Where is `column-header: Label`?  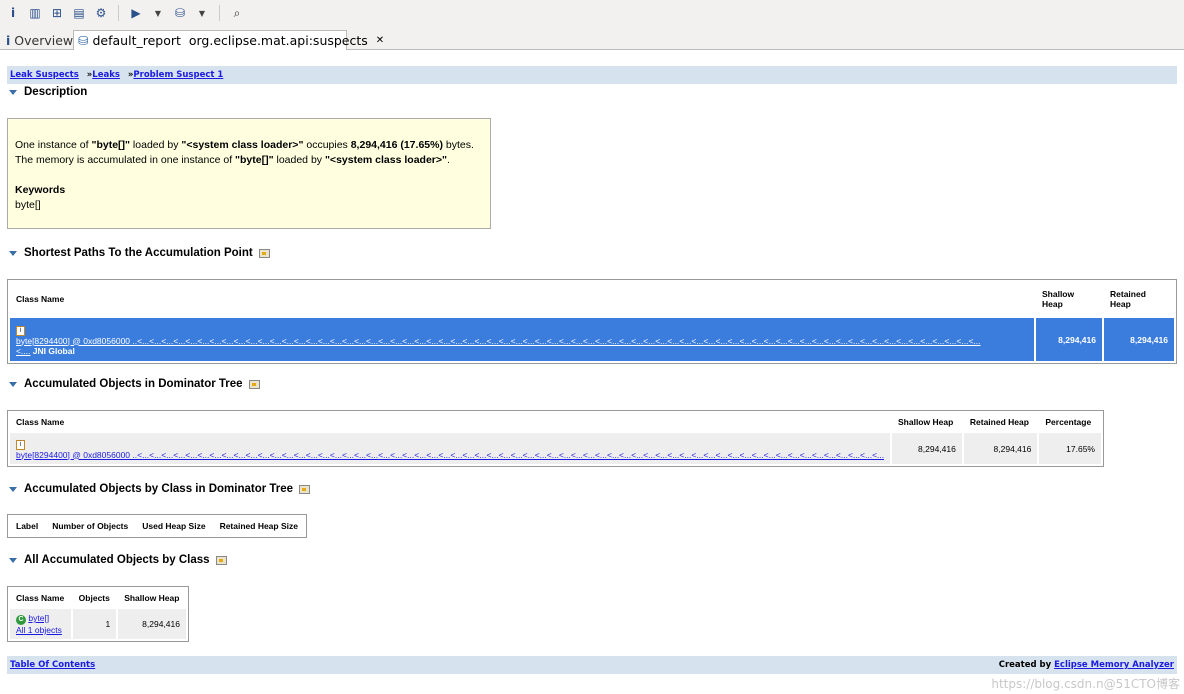 column-header: Label is located at coordinates (27, 526).